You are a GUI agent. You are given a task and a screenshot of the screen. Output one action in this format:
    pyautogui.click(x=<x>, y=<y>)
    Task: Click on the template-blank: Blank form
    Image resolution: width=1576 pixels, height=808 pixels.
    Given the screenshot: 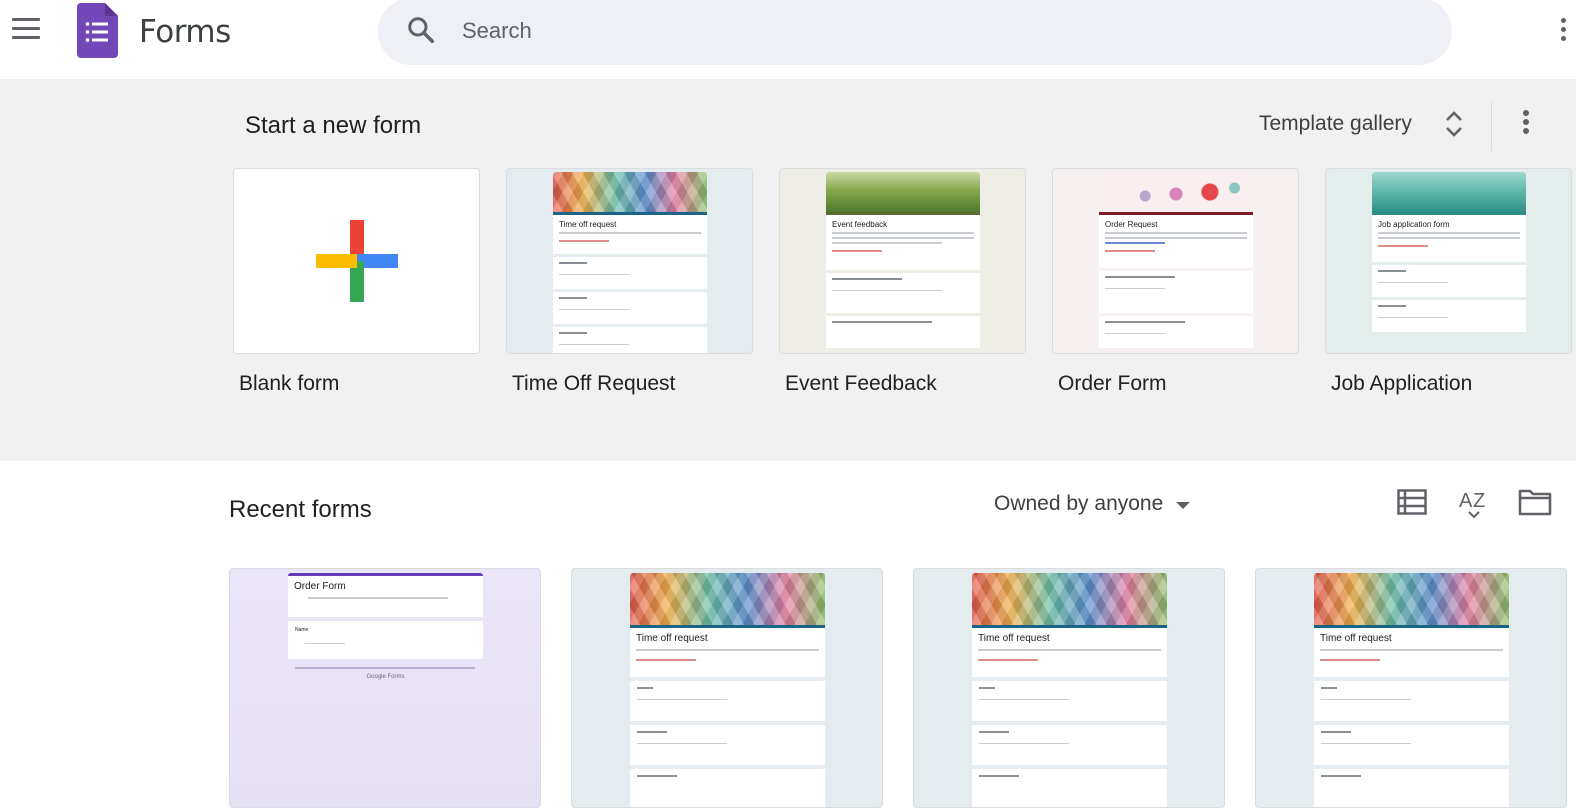 What is the action you would take?
    pyautogui.click(x=356, y=282)
    